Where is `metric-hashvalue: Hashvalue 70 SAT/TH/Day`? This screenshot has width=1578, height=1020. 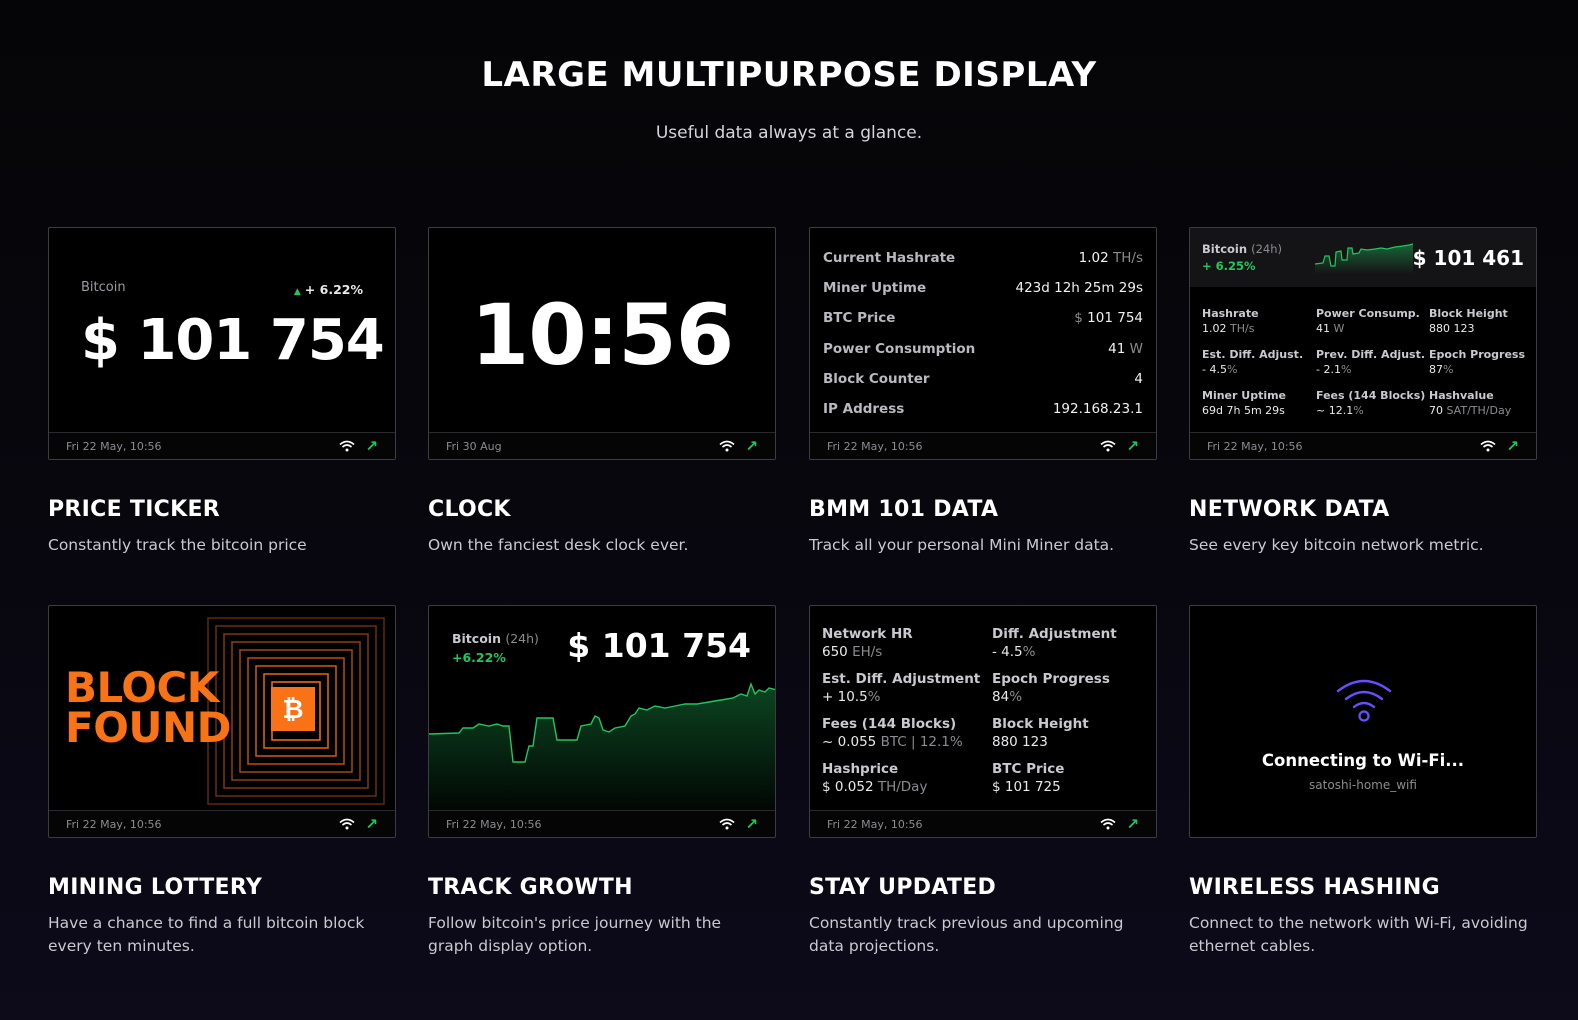 metric-hashvalue: Hashvalue 70 SAT/TH/Day is located at coordinates (1470, 403).